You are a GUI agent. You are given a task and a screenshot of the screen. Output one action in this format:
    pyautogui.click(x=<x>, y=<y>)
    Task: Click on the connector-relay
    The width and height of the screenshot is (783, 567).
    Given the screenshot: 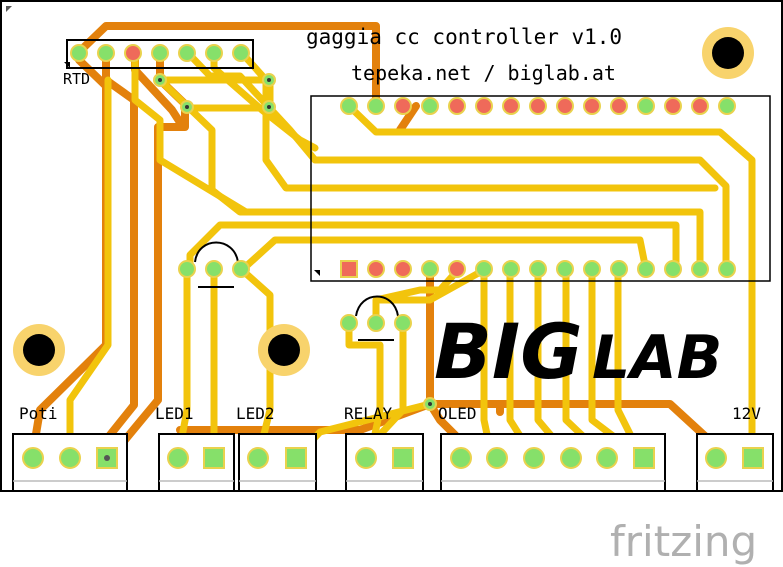 What is the action you would take?
    pyautogui.click(x=384, y=462)
    